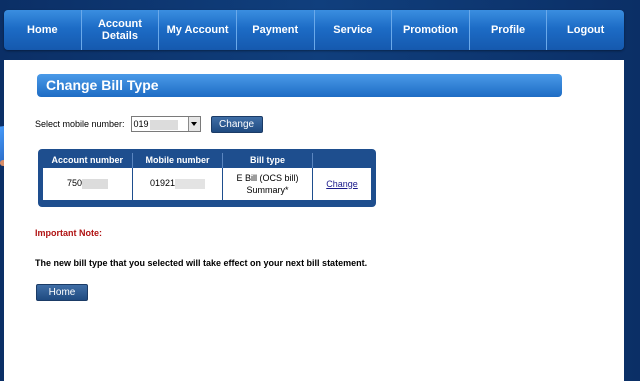 Image resolution: width=640 pixels, height=381 pixels. What do you see at coordinates (68, 233) in the screenshot?
I see `important-note-title: Important Note:` at bounding box center [68, 233].